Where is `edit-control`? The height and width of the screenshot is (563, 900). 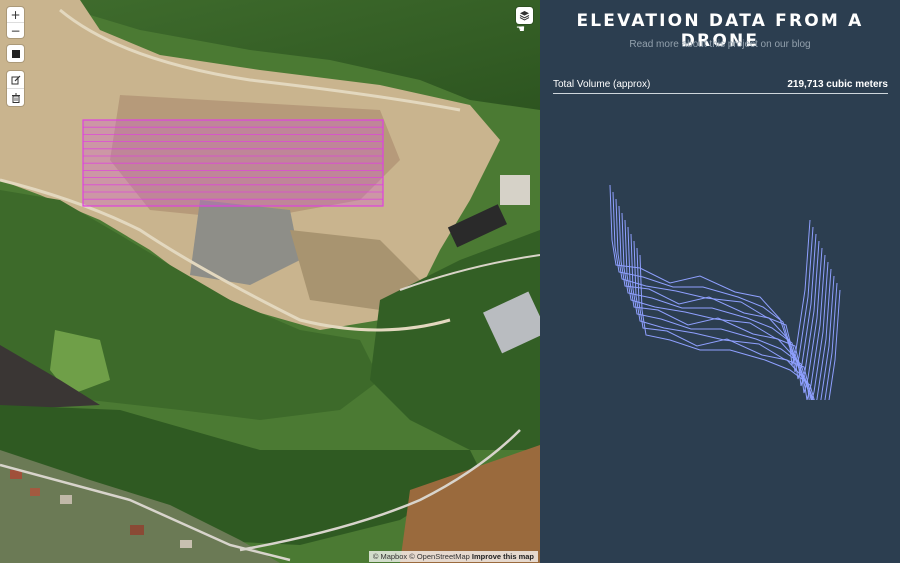
edit-control is located at coordinates (15, 88).